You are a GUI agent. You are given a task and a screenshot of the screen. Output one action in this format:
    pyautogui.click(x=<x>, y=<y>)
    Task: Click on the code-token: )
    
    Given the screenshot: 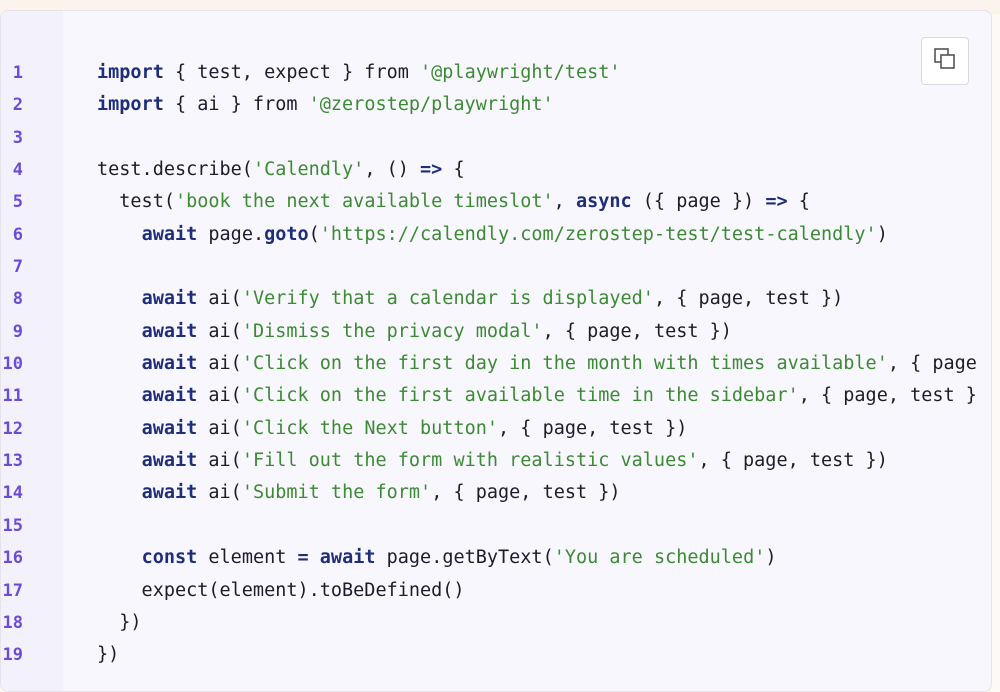 What is the action you would take?
    pyautogui.click(x=771, y=558)
    